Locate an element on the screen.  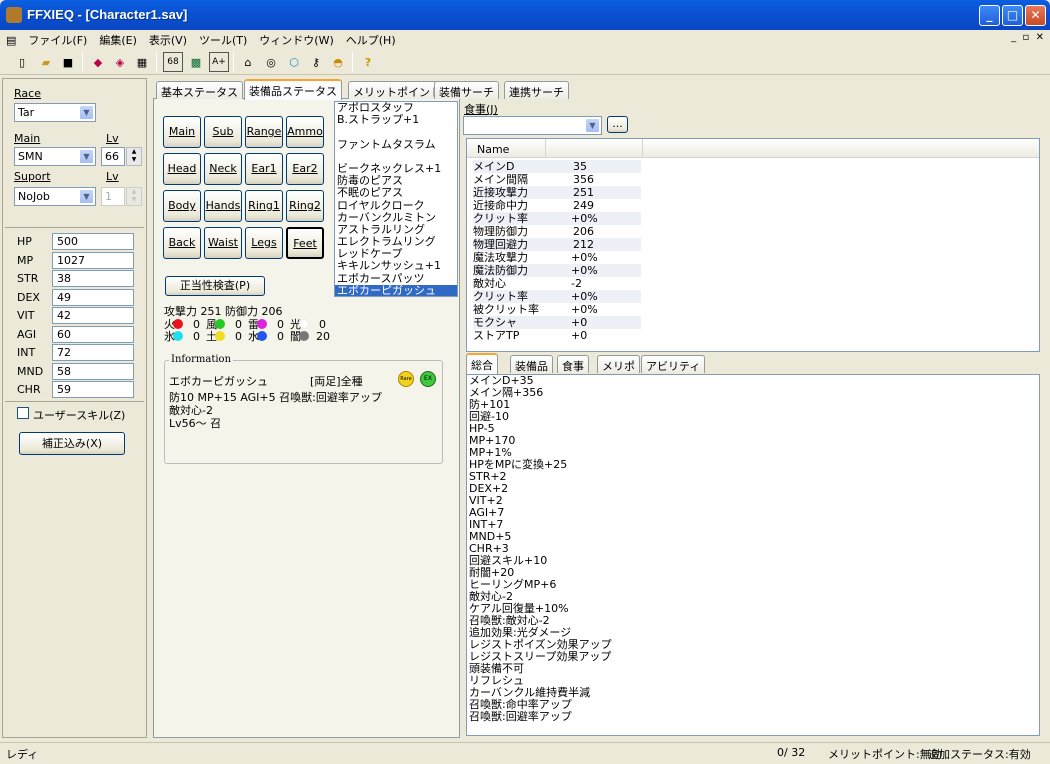
stat-value-mp: 1027 is located at coordinates (93, 260).